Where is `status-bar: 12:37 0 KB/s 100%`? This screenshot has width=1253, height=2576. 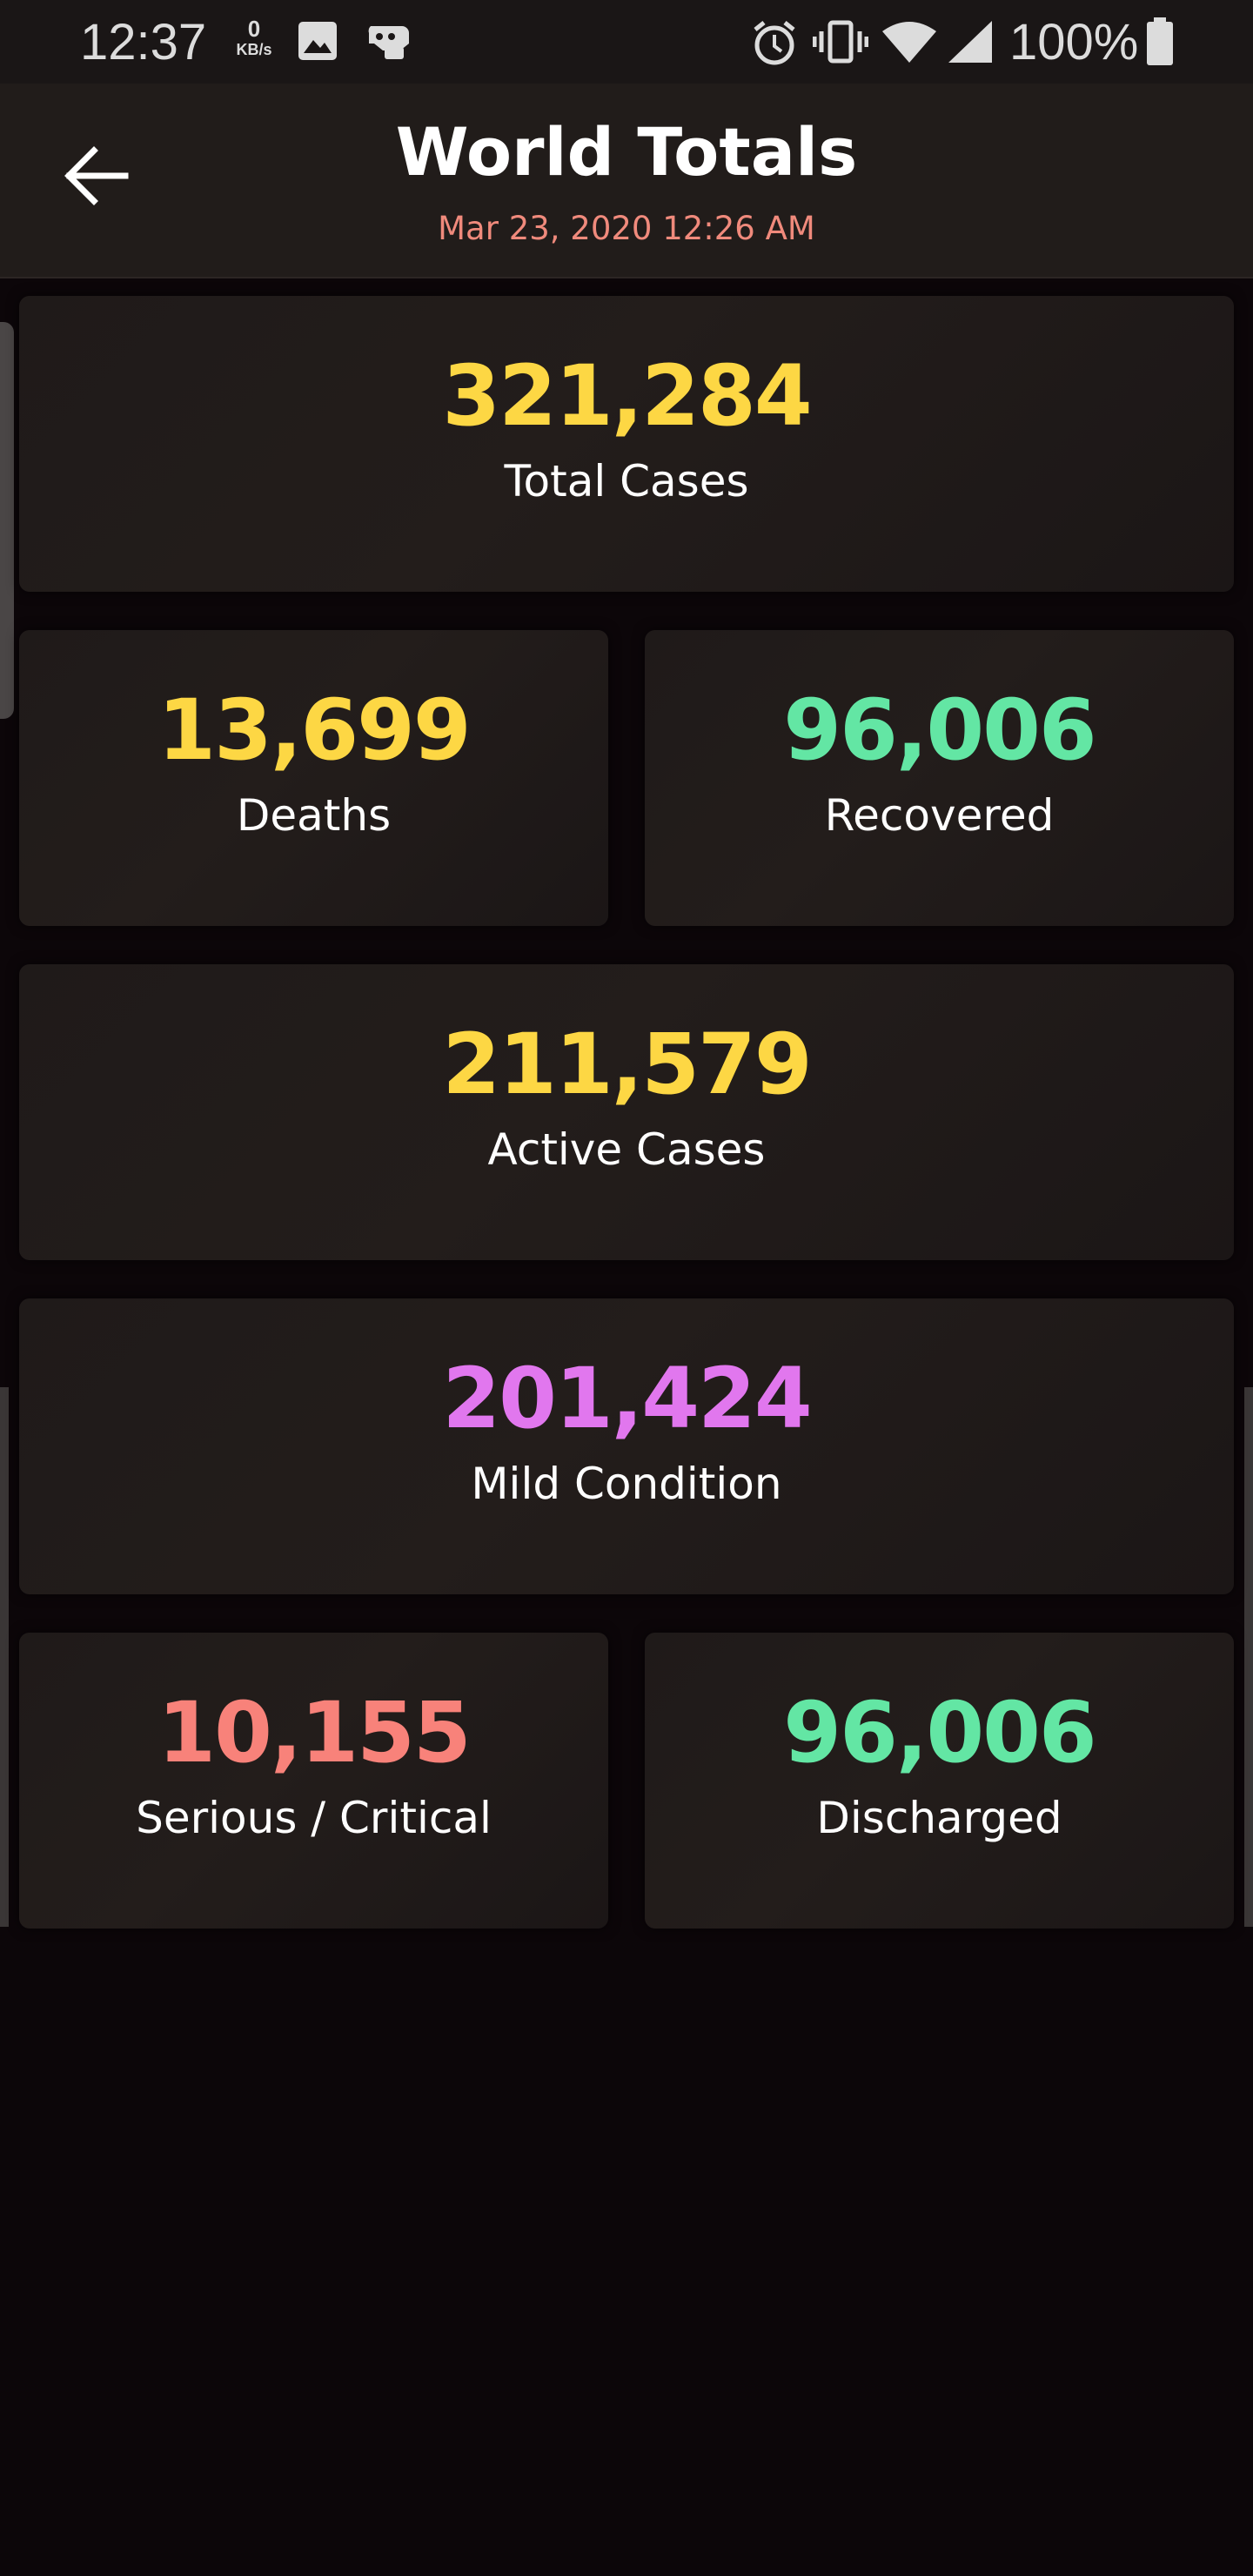
status-bar: 12:37 0 KB/s 100% is located at coordinates (626, 42).